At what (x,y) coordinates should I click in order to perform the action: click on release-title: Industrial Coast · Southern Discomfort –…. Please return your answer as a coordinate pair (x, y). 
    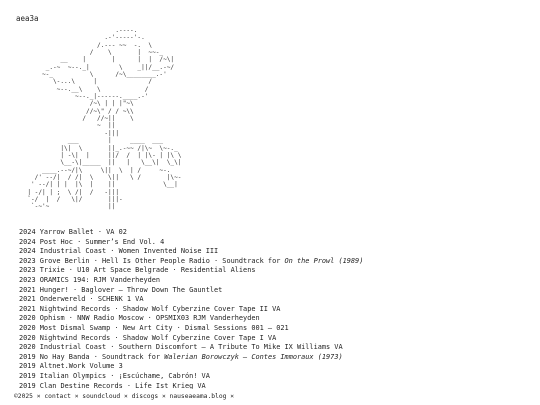
    Looking at the image, I should click on (191, 347).